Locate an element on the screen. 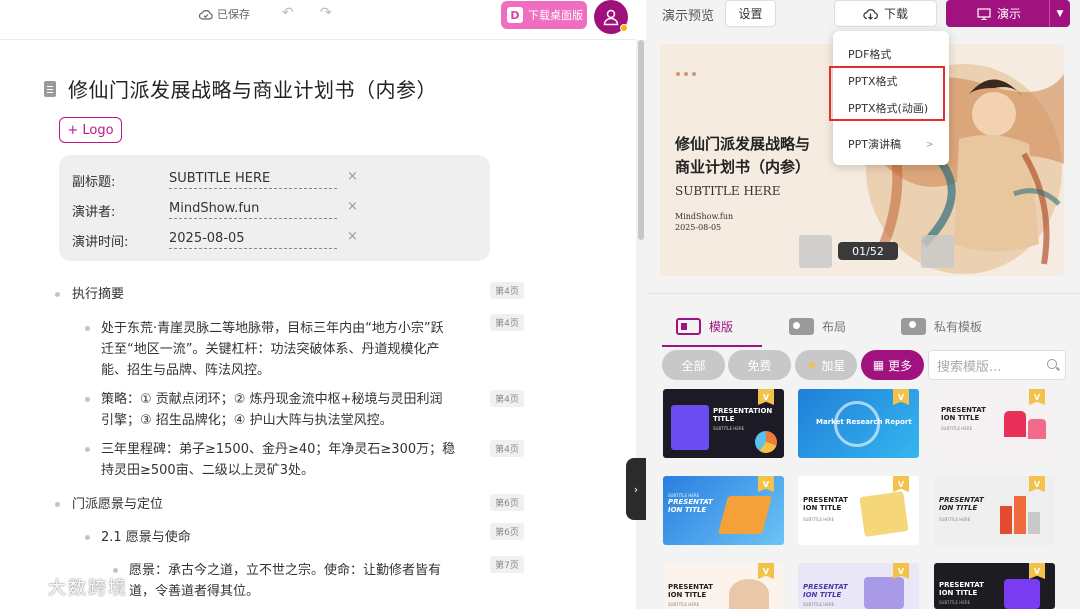 Image resolution: width=1080 pixels, height=609 pixels. filter-free-chip: 免费 is located at coordinates (759, 365).